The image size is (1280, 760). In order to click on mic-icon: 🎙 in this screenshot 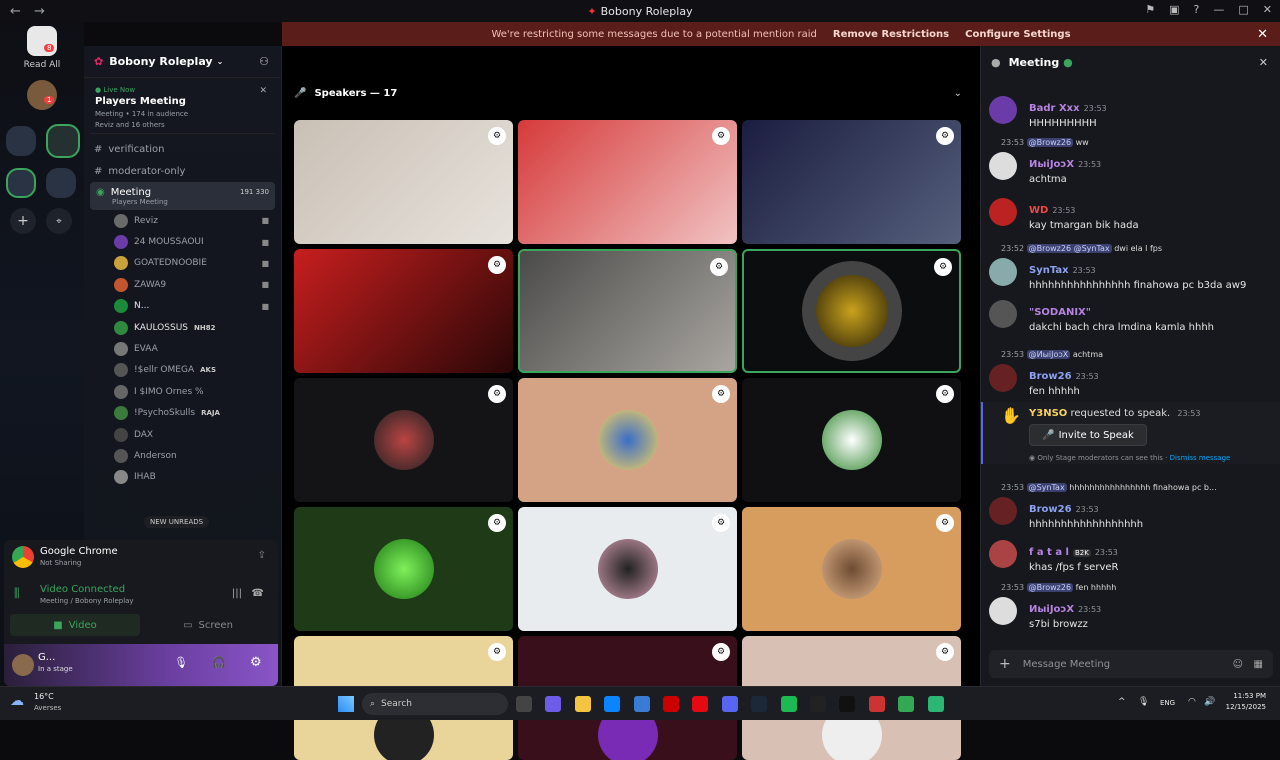, I will do `click(181, 662)`.